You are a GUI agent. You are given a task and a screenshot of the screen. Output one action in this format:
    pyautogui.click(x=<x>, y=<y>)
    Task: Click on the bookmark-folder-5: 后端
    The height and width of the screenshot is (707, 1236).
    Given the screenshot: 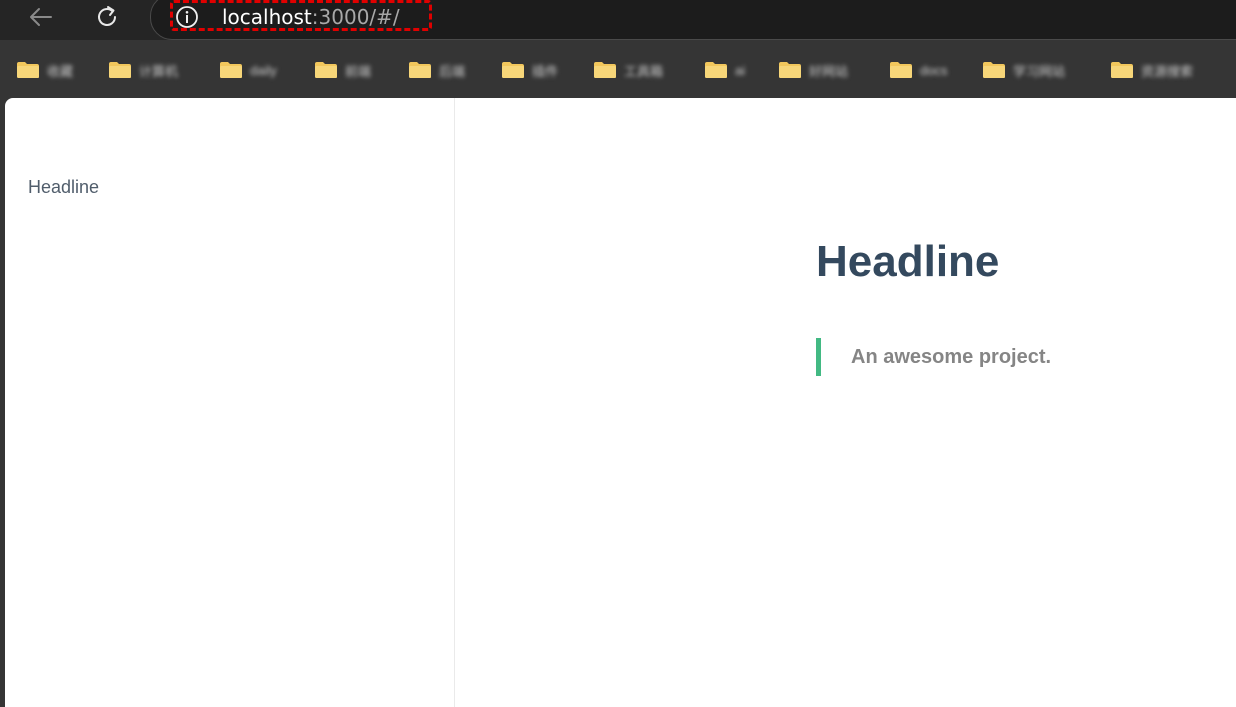 What is the action you would take?
    pyautogui.click(x=436, y=70)
    